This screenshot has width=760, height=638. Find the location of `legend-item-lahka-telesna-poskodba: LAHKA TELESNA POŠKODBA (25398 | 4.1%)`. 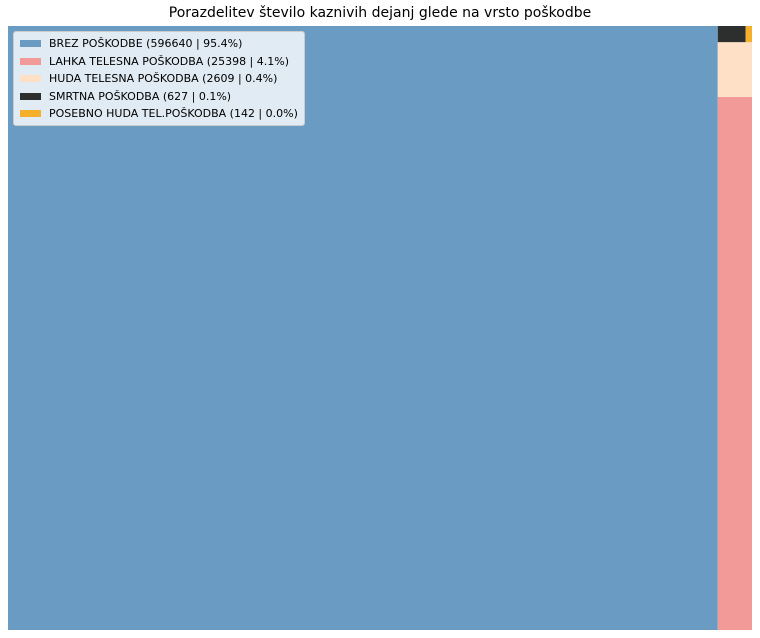

legend-item-lahka-telesna-poskodba: LAHKA TELESNA POŠKODBA (25398 | 4.1%) is located at coordinates (159, 62).